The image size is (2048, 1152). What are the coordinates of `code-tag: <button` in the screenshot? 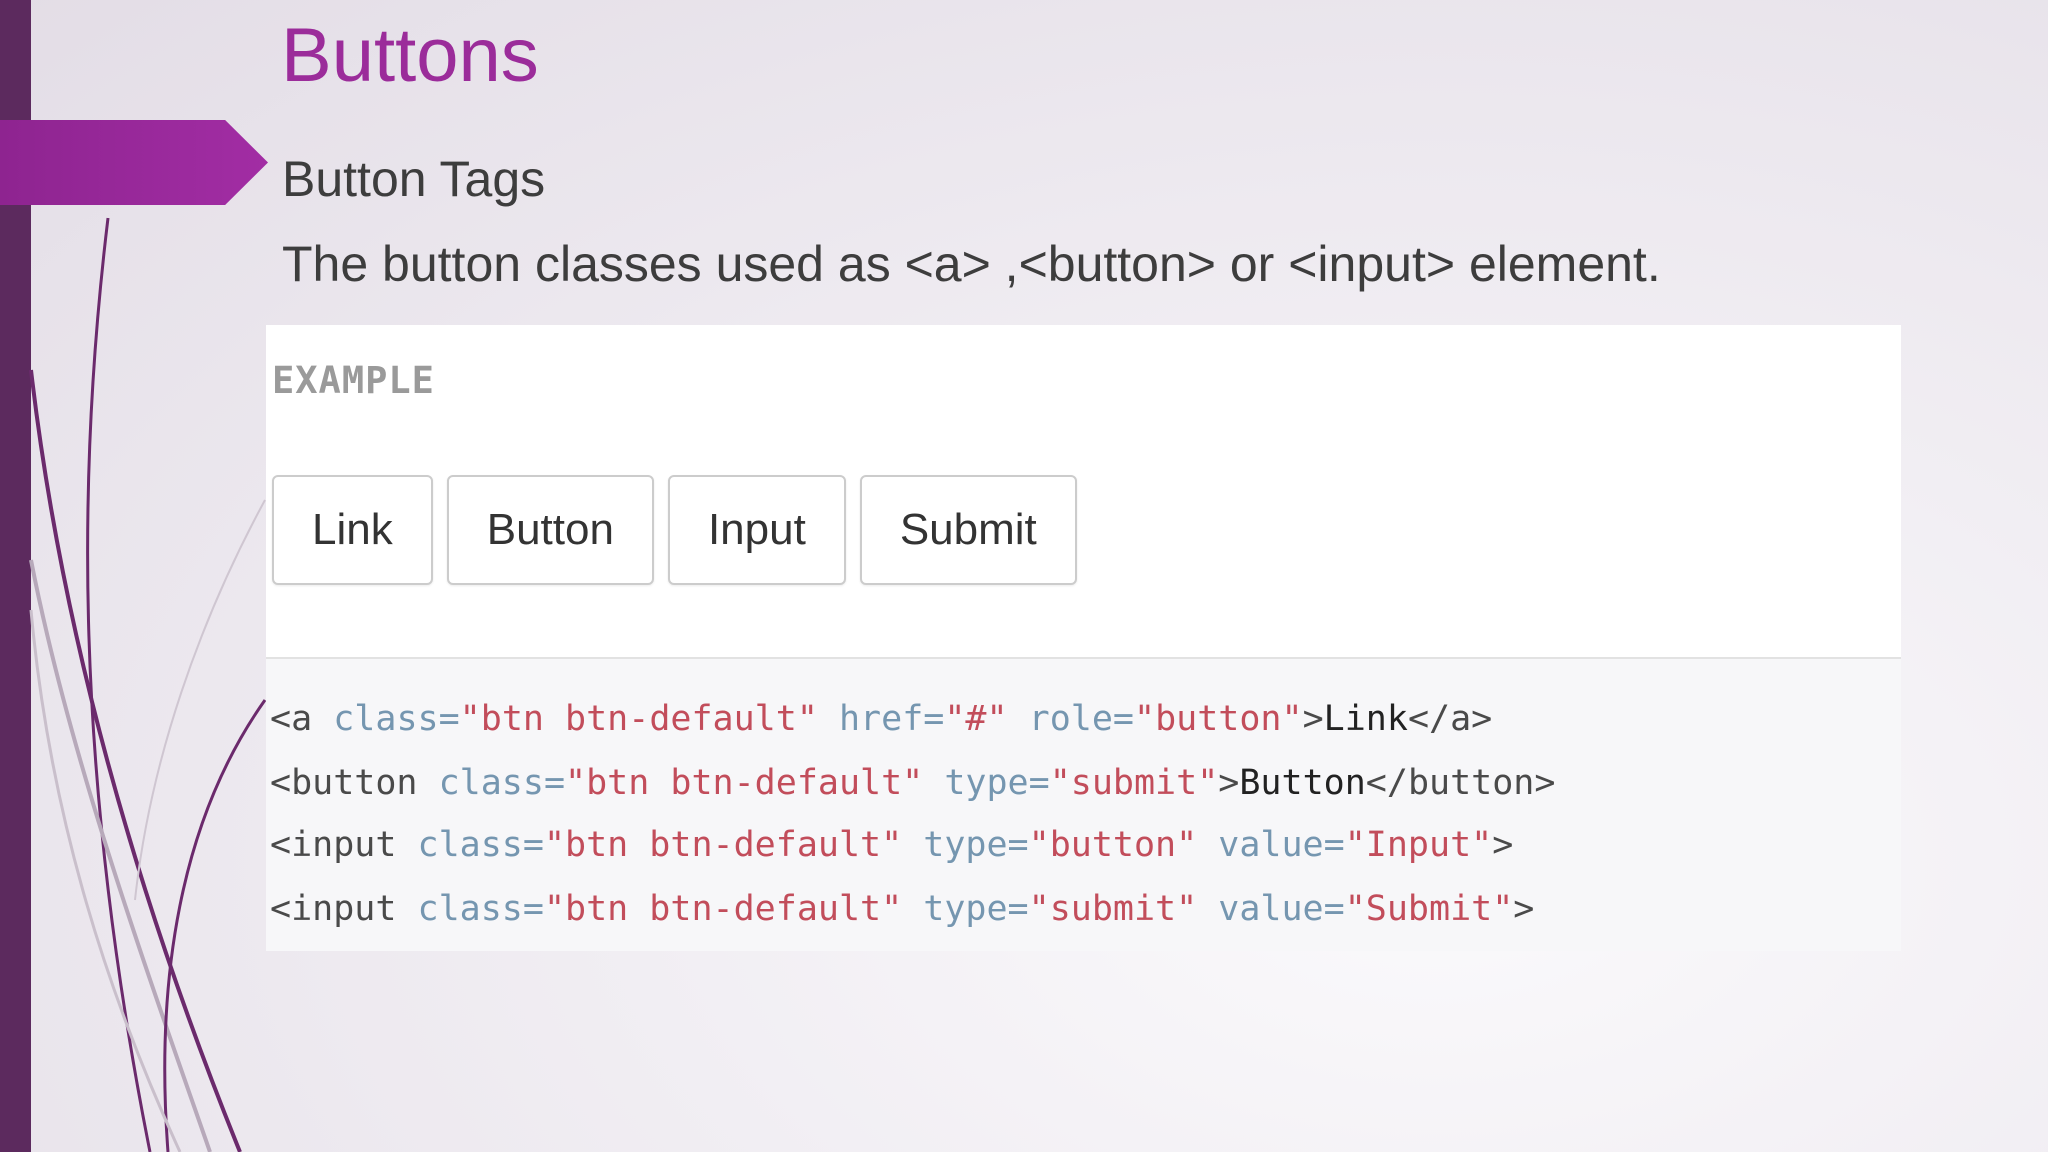 It's located at (344, 783).